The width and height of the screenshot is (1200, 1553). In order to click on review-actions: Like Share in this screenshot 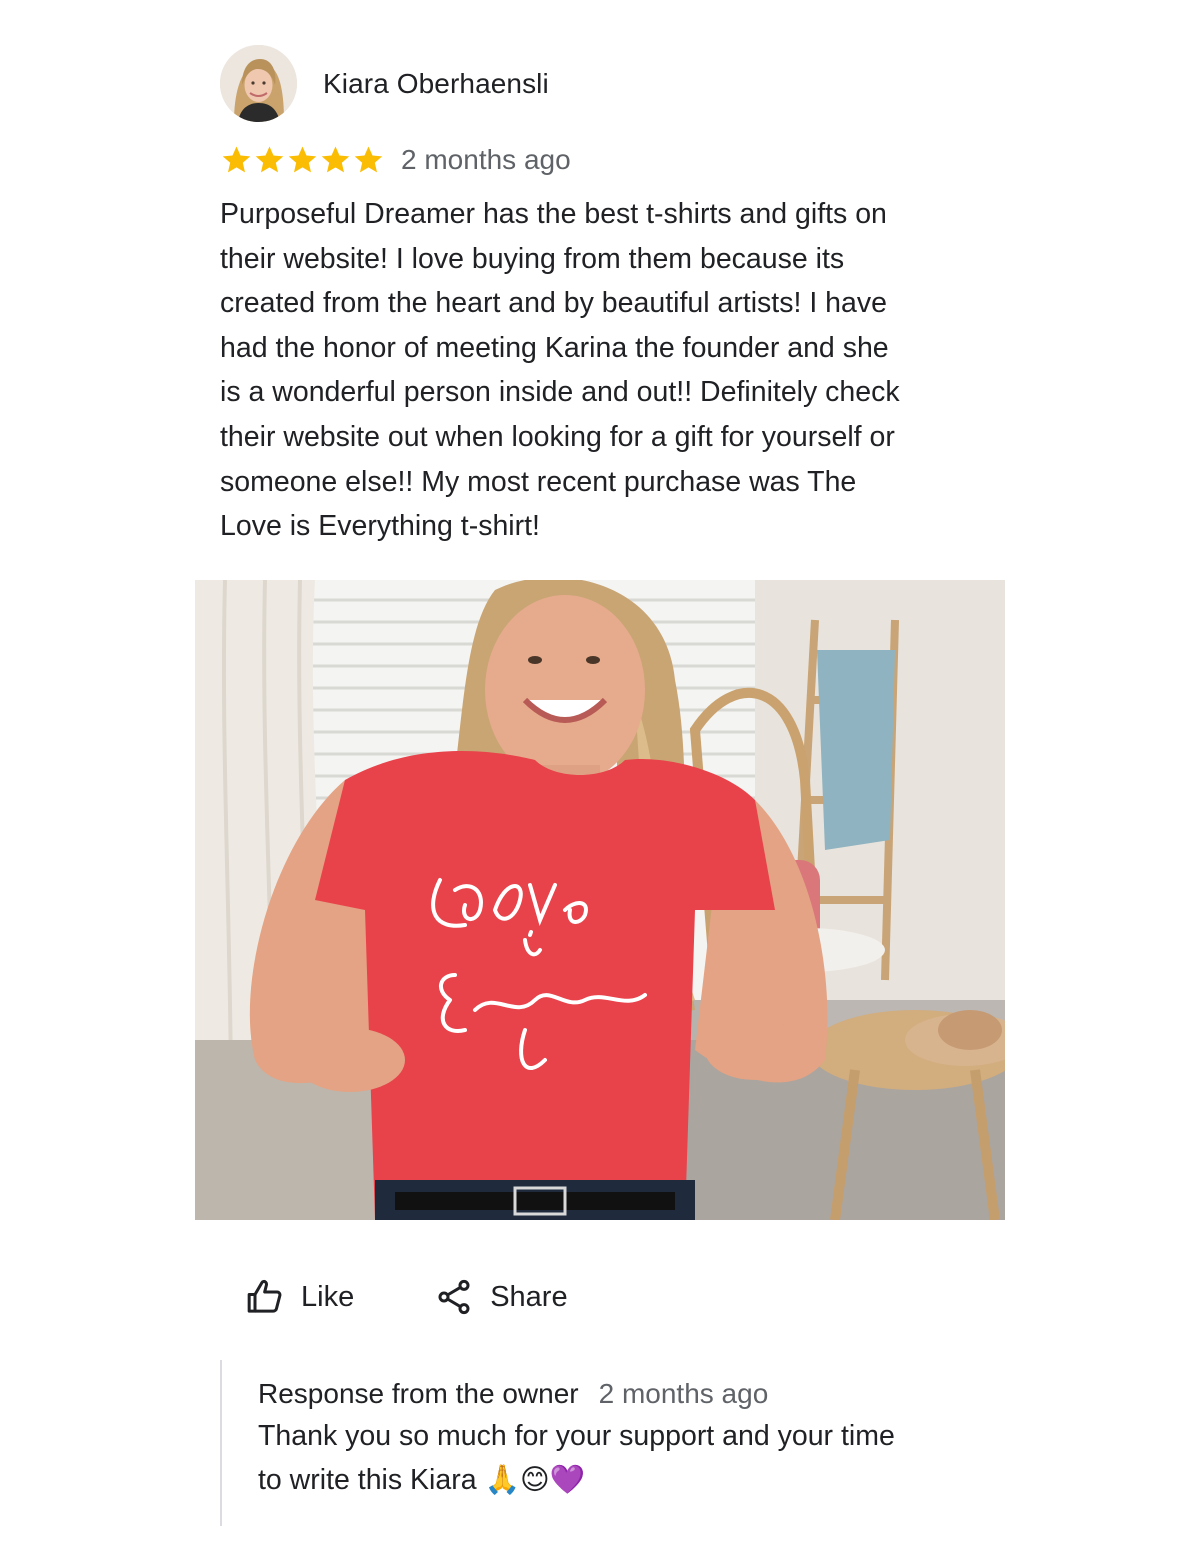, I will do `click(406, 1297)`.